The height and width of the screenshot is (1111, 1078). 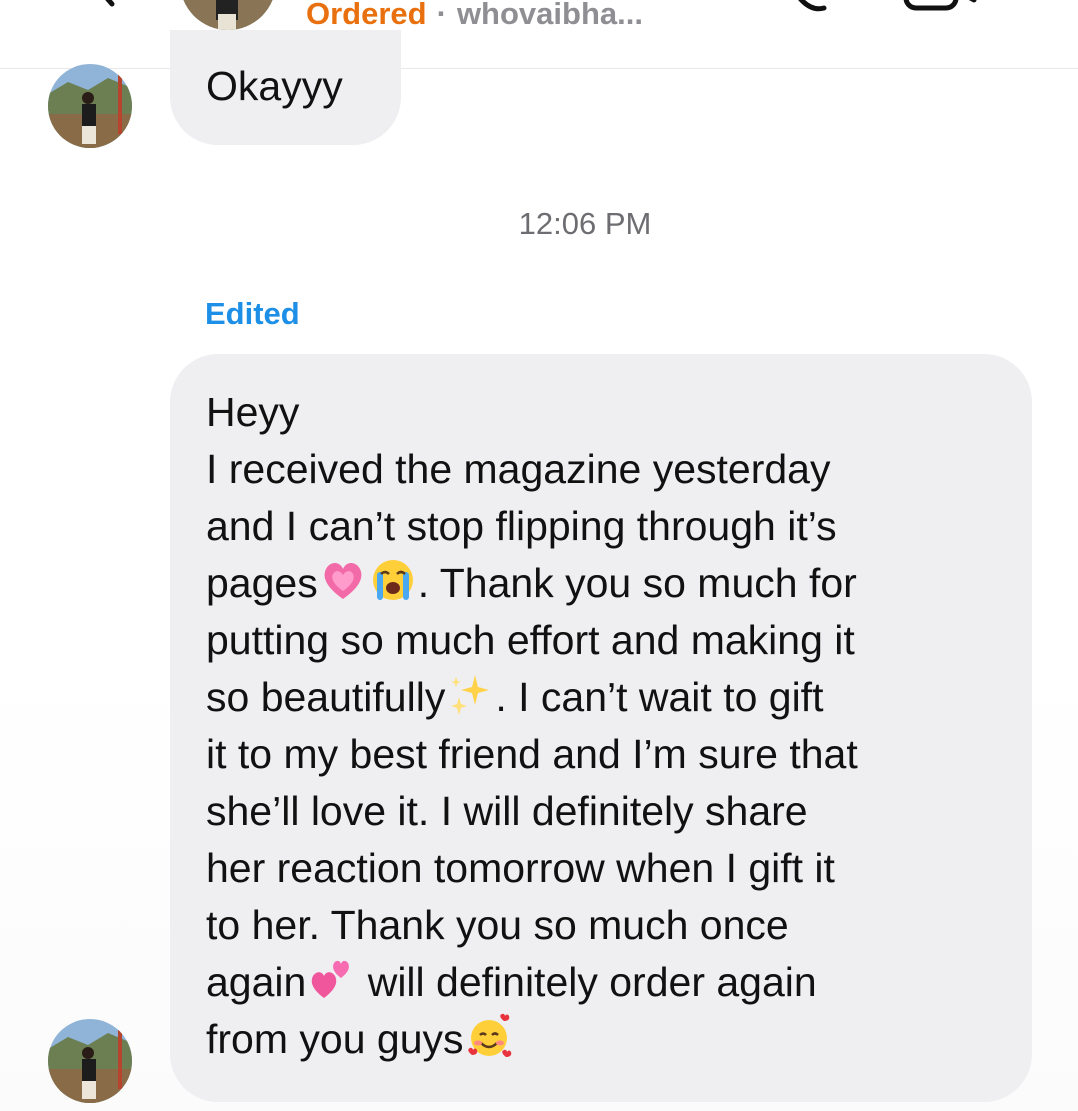 I want to click on message-text-fragment: . Thank you so much for, so click(x=637, y=583).